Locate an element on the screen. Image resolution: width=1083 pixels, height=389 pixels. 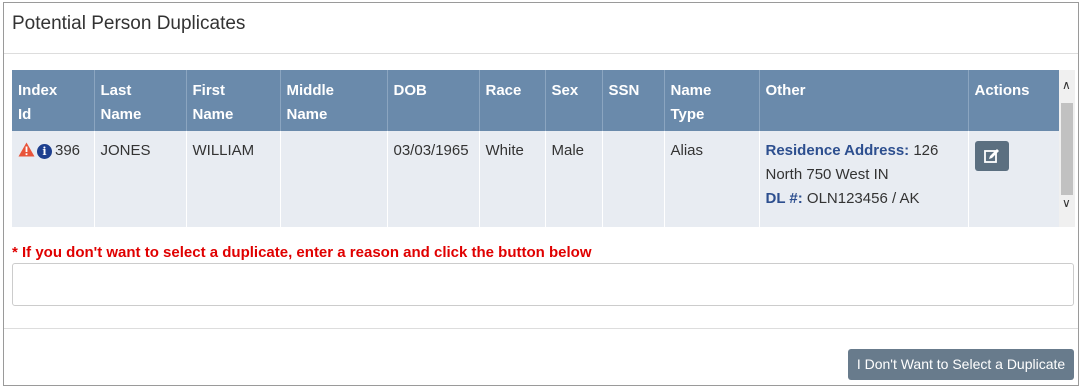
cell-name-type: Alias is located at coordinates (712, 179).